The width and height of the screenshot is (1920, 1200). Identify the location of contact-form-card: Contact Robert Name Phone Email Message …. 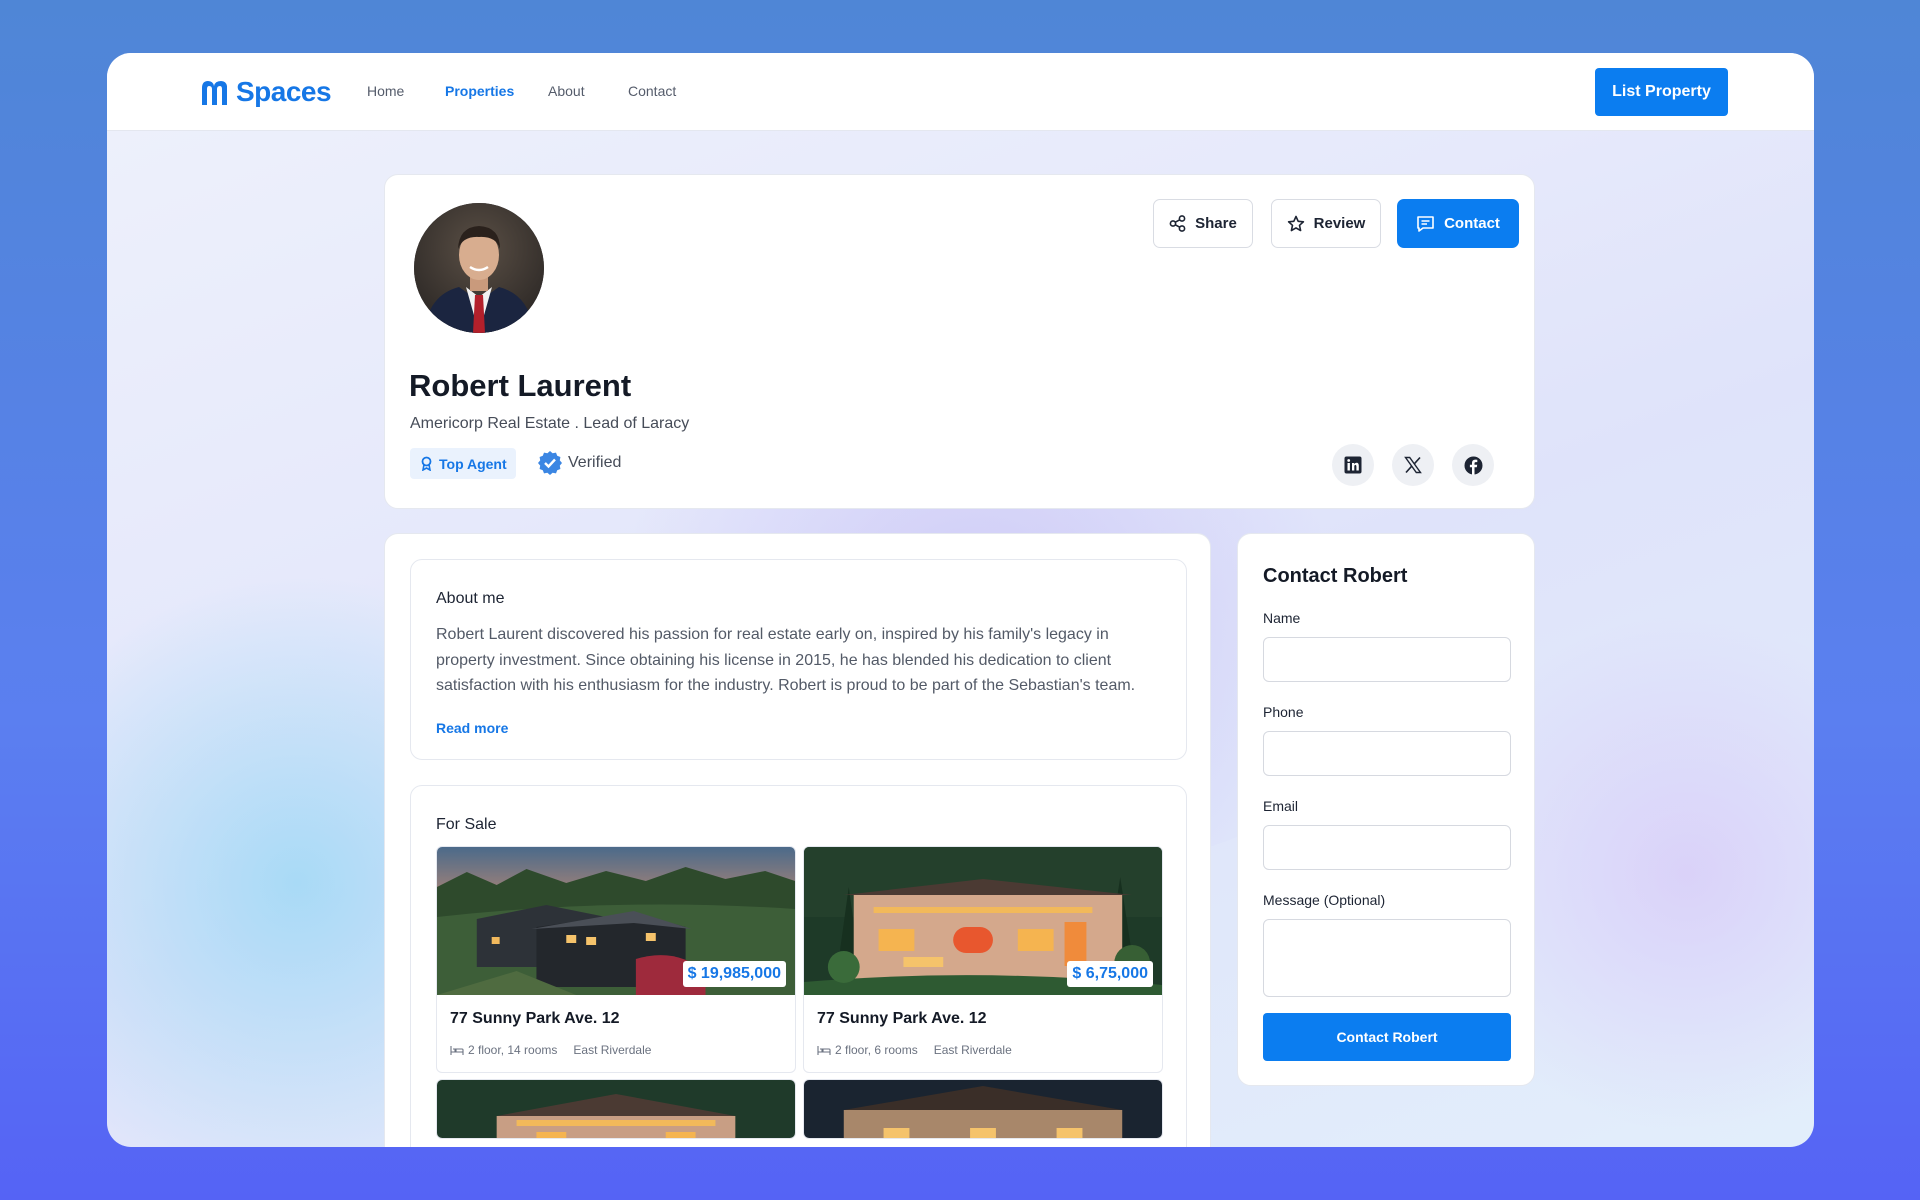
(1386, 809).